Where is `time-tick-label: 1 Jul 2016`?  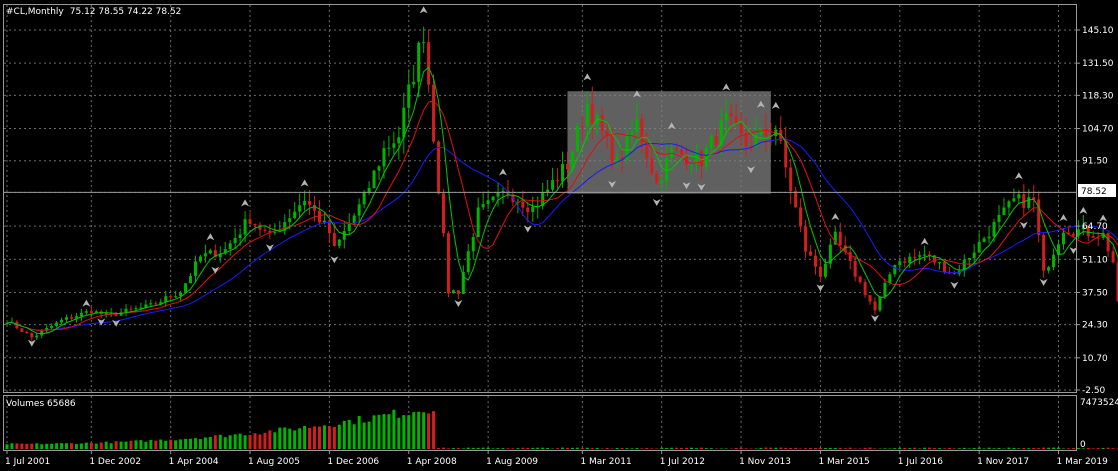 time-tick-label: 1 Jul 2016 is located at coordinates (920, 462).